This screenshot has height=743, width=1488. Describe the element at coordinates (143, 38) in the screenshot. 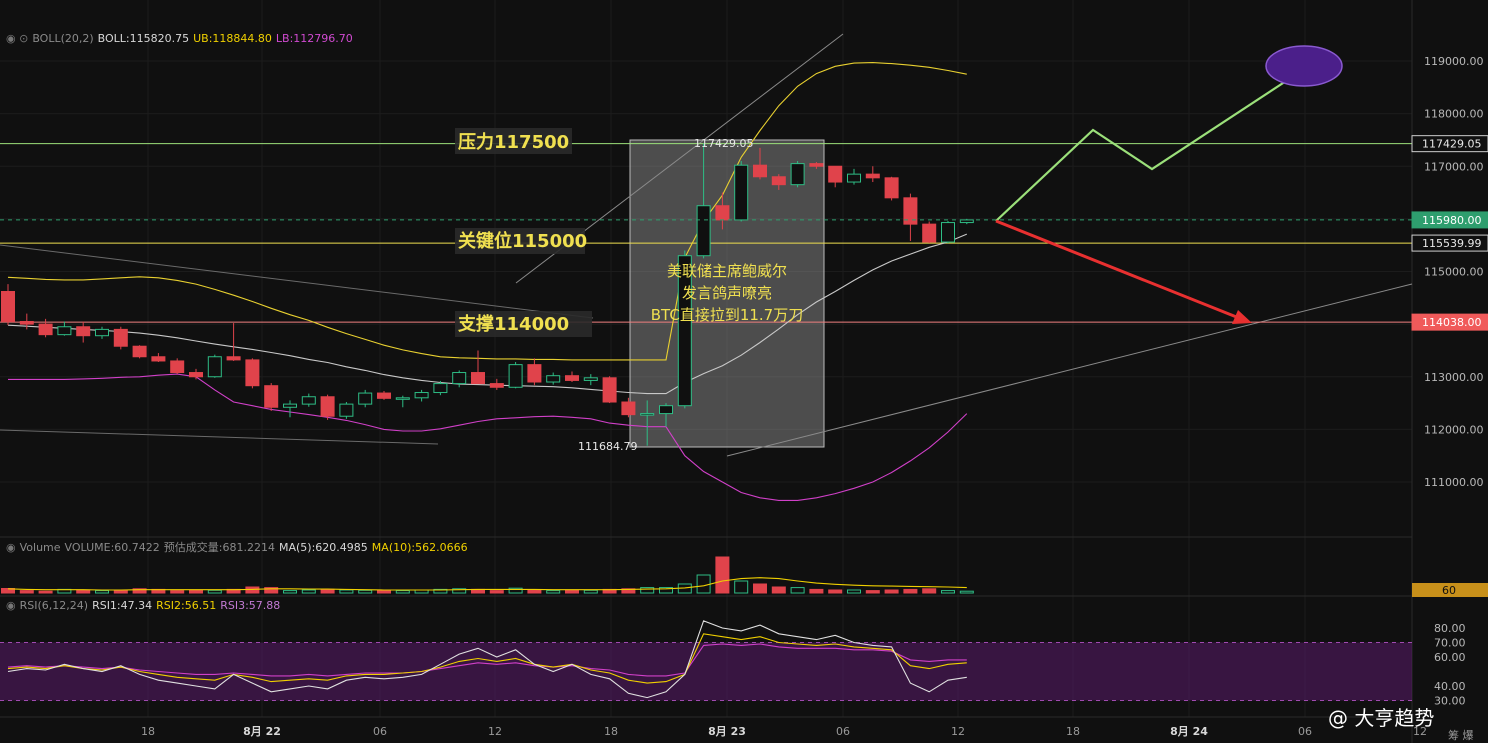

I see `boll-value: BOLL:115820.75` at that location.